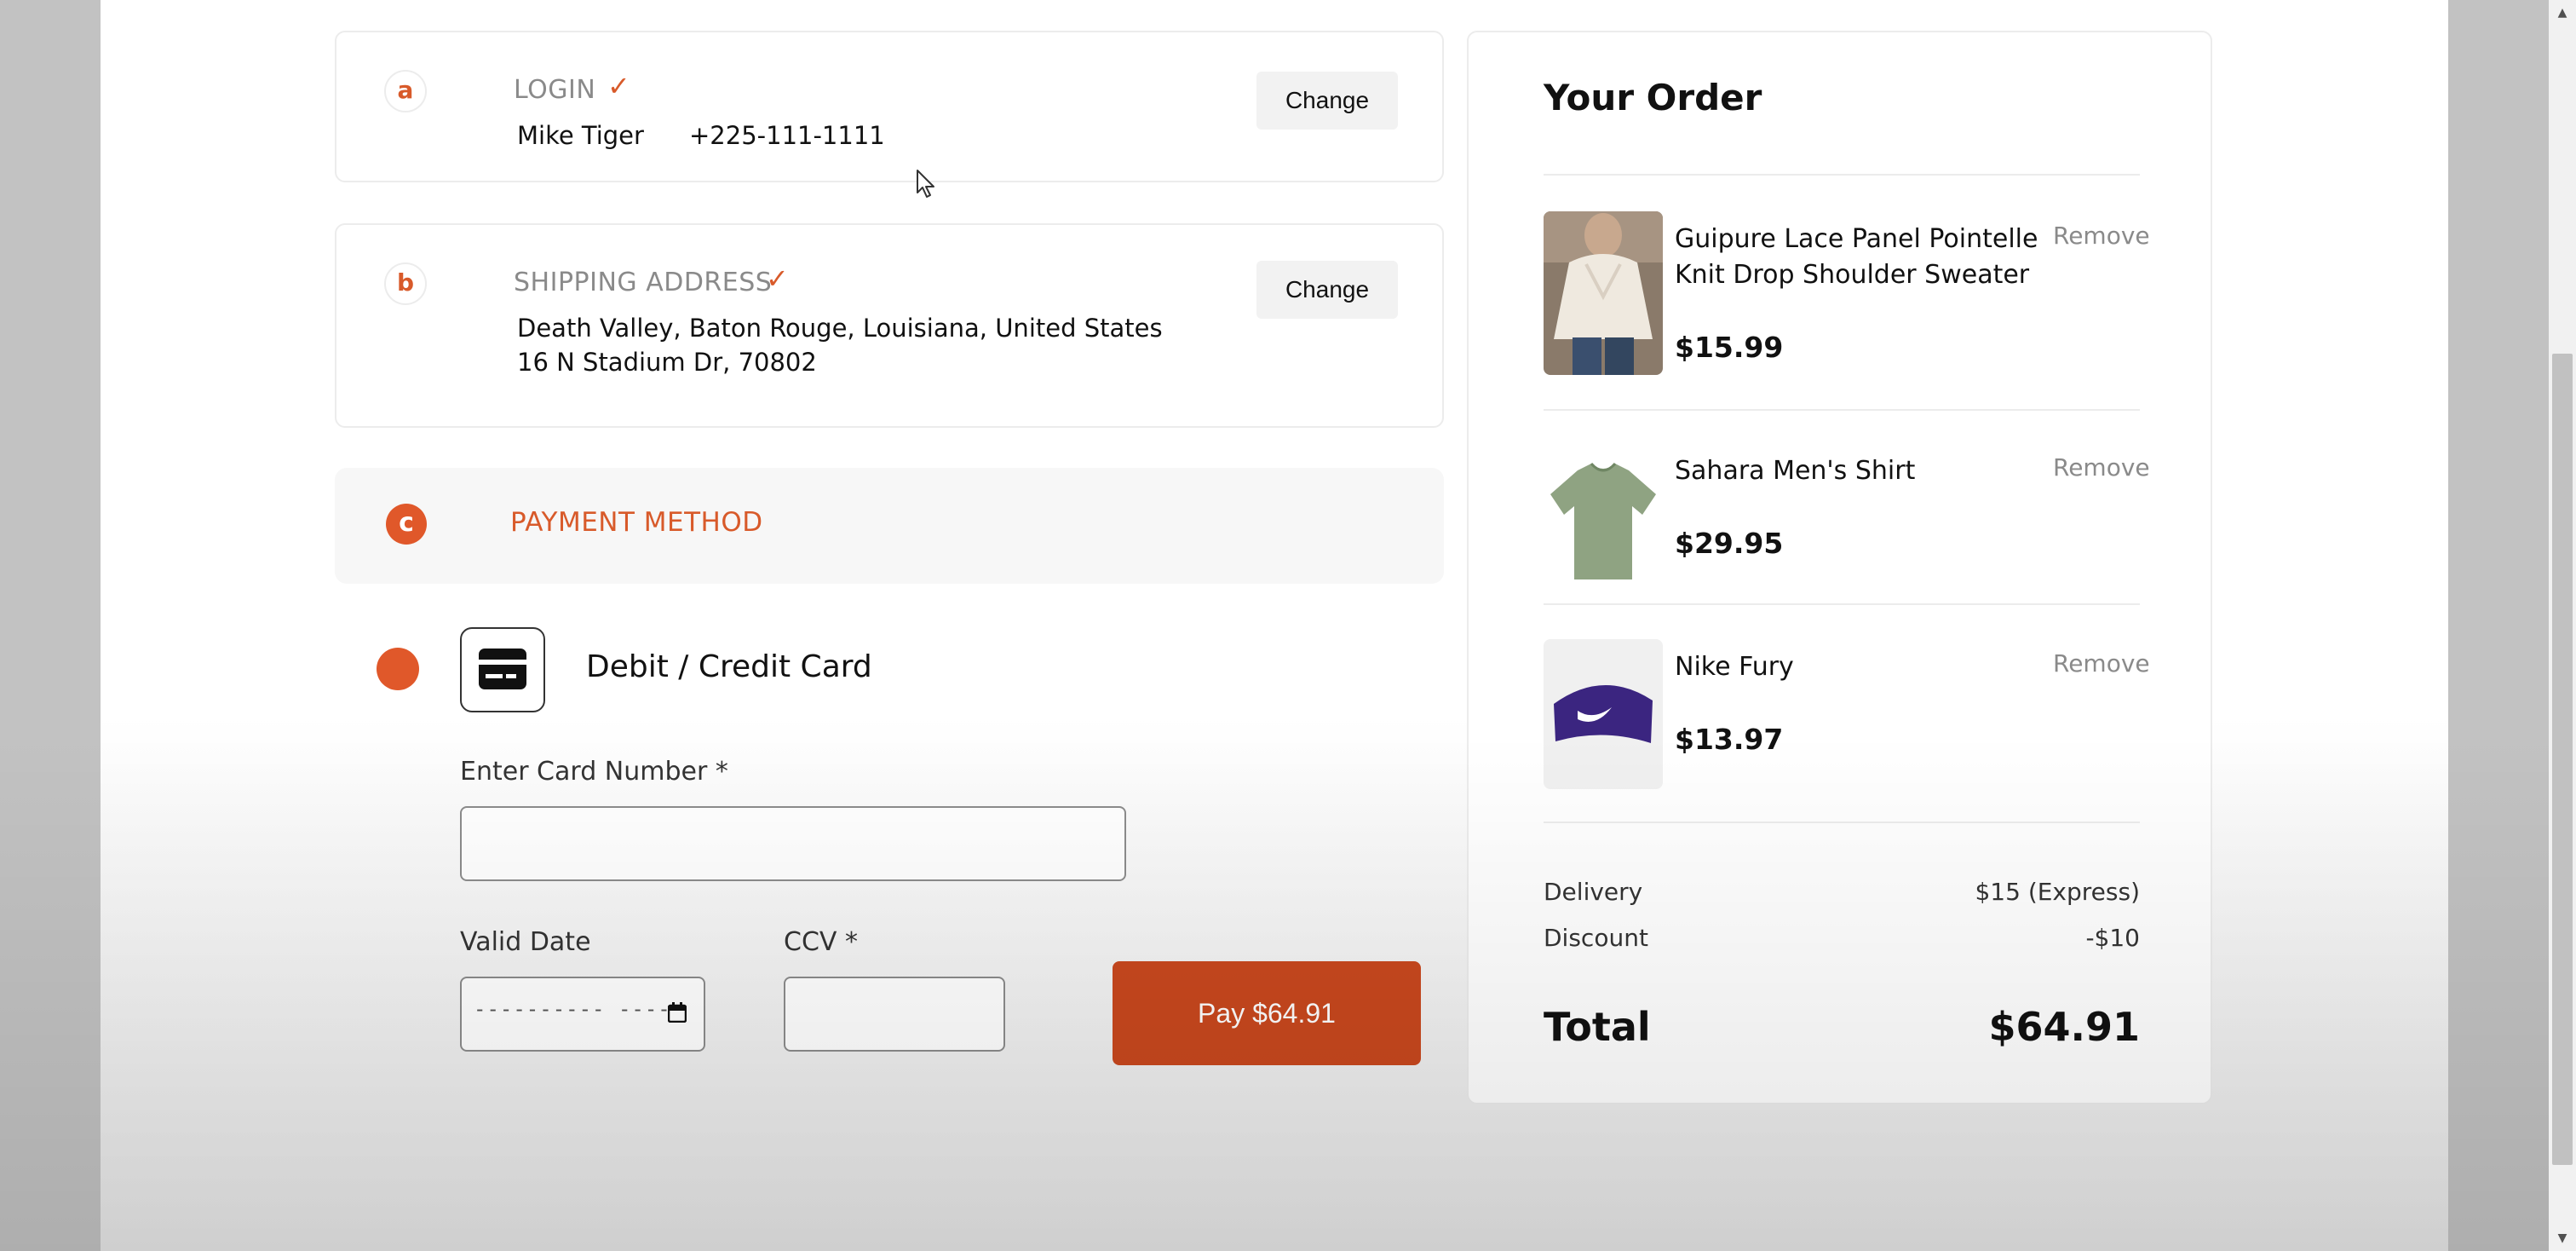  What do you see at coordinates (926, 184) in the screenshot?
I see `mouse-cursor-icon` at bounding box center [926, 184].